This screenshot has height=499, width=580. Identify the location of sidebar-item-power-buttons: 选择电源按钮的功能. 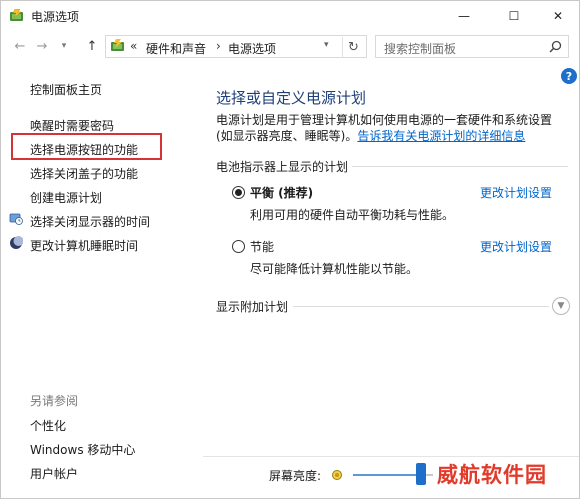
(84, 149).